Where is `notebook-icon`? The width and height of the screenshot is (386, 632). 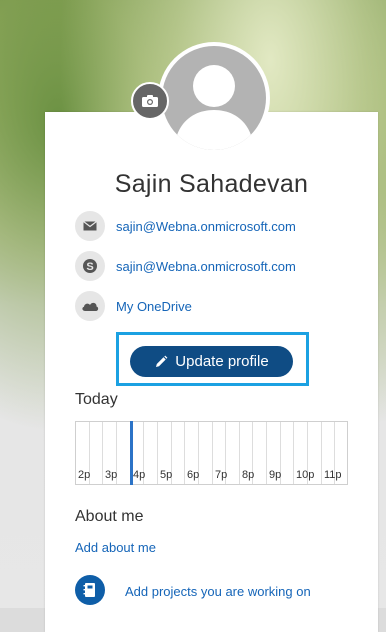
notebook-icon is located at coordinates (90, 590).